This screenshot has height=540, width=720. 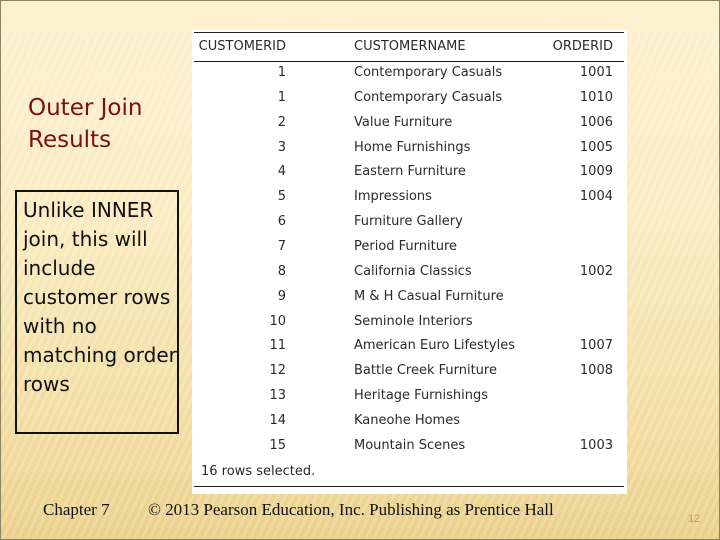 I want to click on table-row: 14 Kaneohe Homes, so click(x=409, y=425).